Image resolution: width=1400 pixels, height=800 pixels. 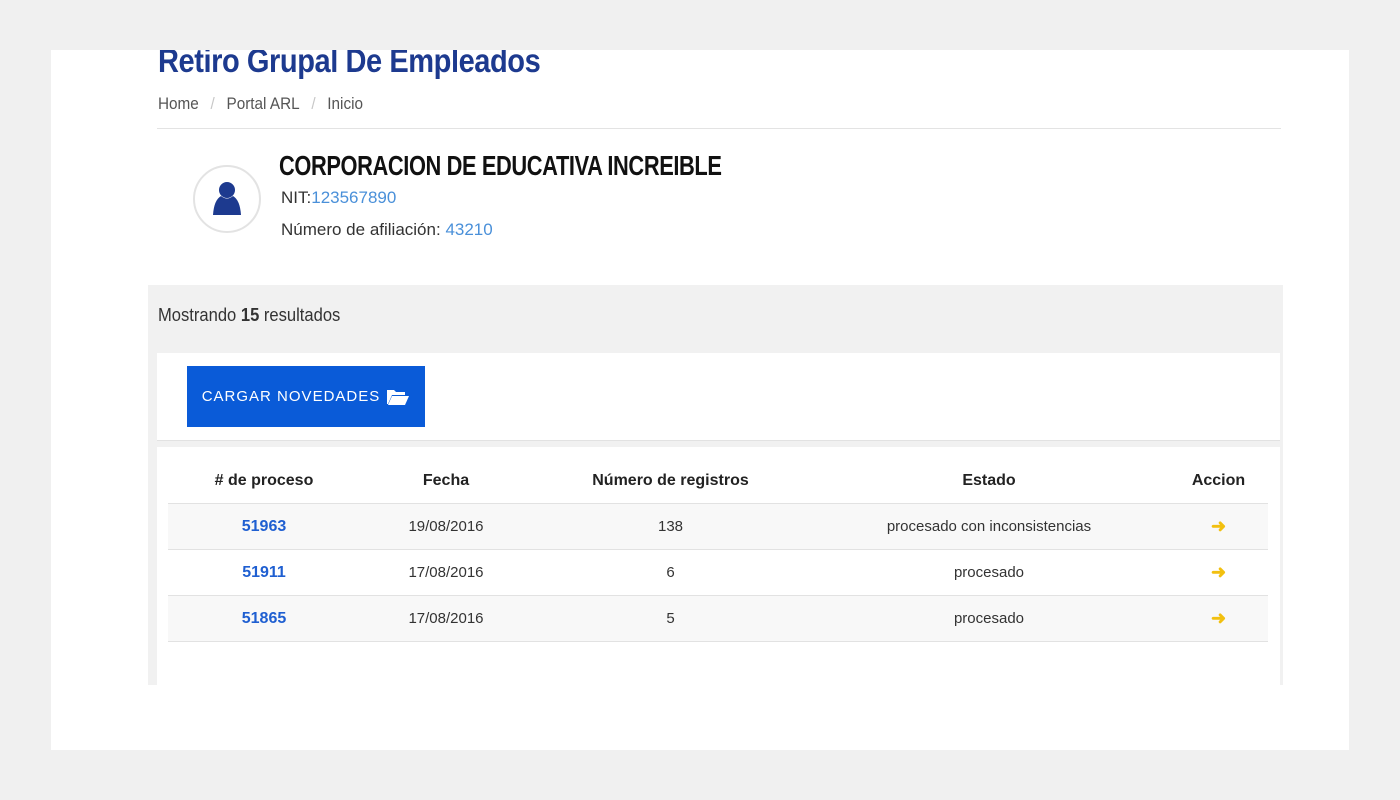 I want to click on breadcrumb-portal-arl: Portal ARL, so click(x=262, y=104).